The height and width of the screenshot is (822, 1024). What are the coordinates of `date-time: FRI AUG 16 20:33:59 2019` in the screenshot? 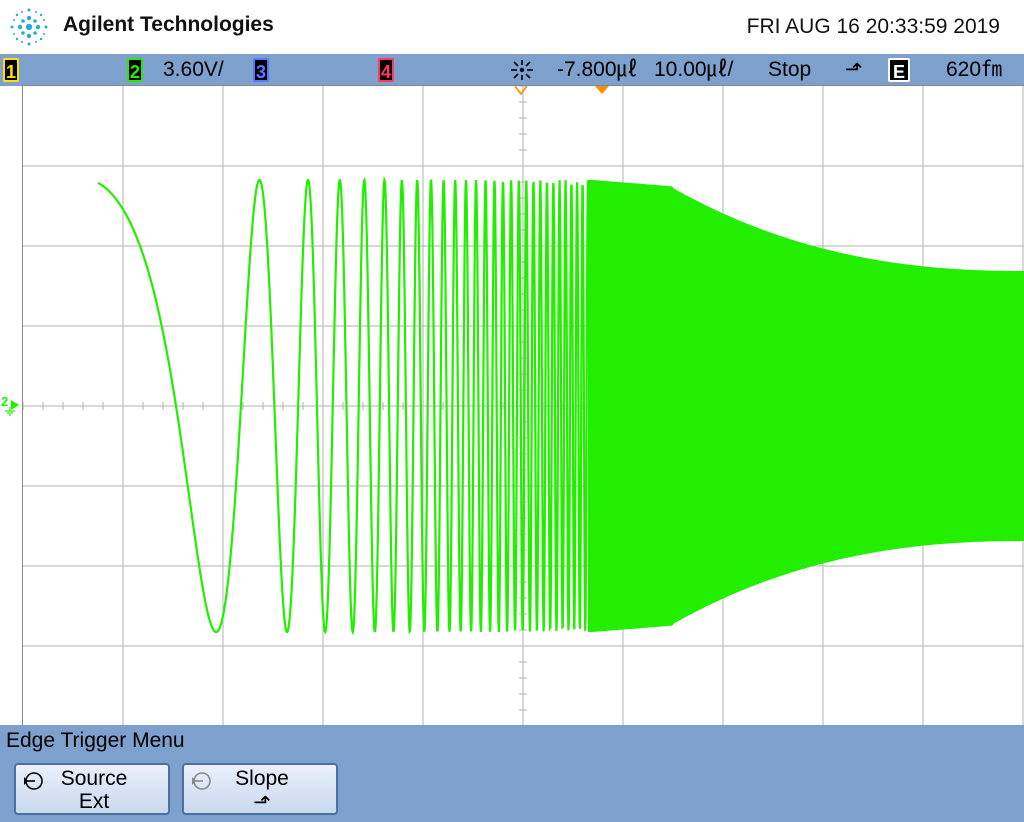 It's located at (873, 26).